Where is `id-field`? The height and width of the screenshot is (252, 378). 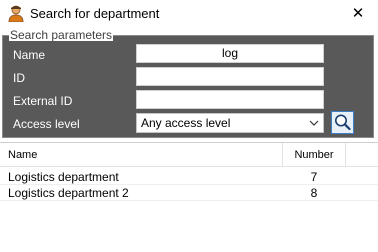
id-field is located at coordinates (230, 76).